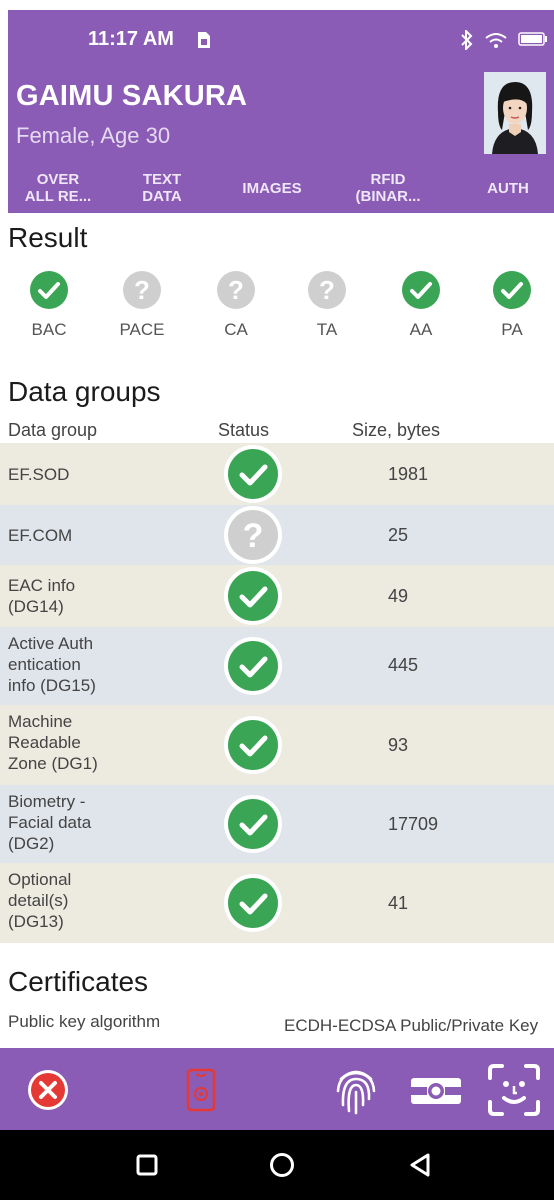 This screenshot has width=554, height=1200. What do you see at coordinates (411, 1025) in the screenshot?
I see `cert-key-value: ECDH-ECDSA Public/Private Key` at bounding box center [411, 1025].